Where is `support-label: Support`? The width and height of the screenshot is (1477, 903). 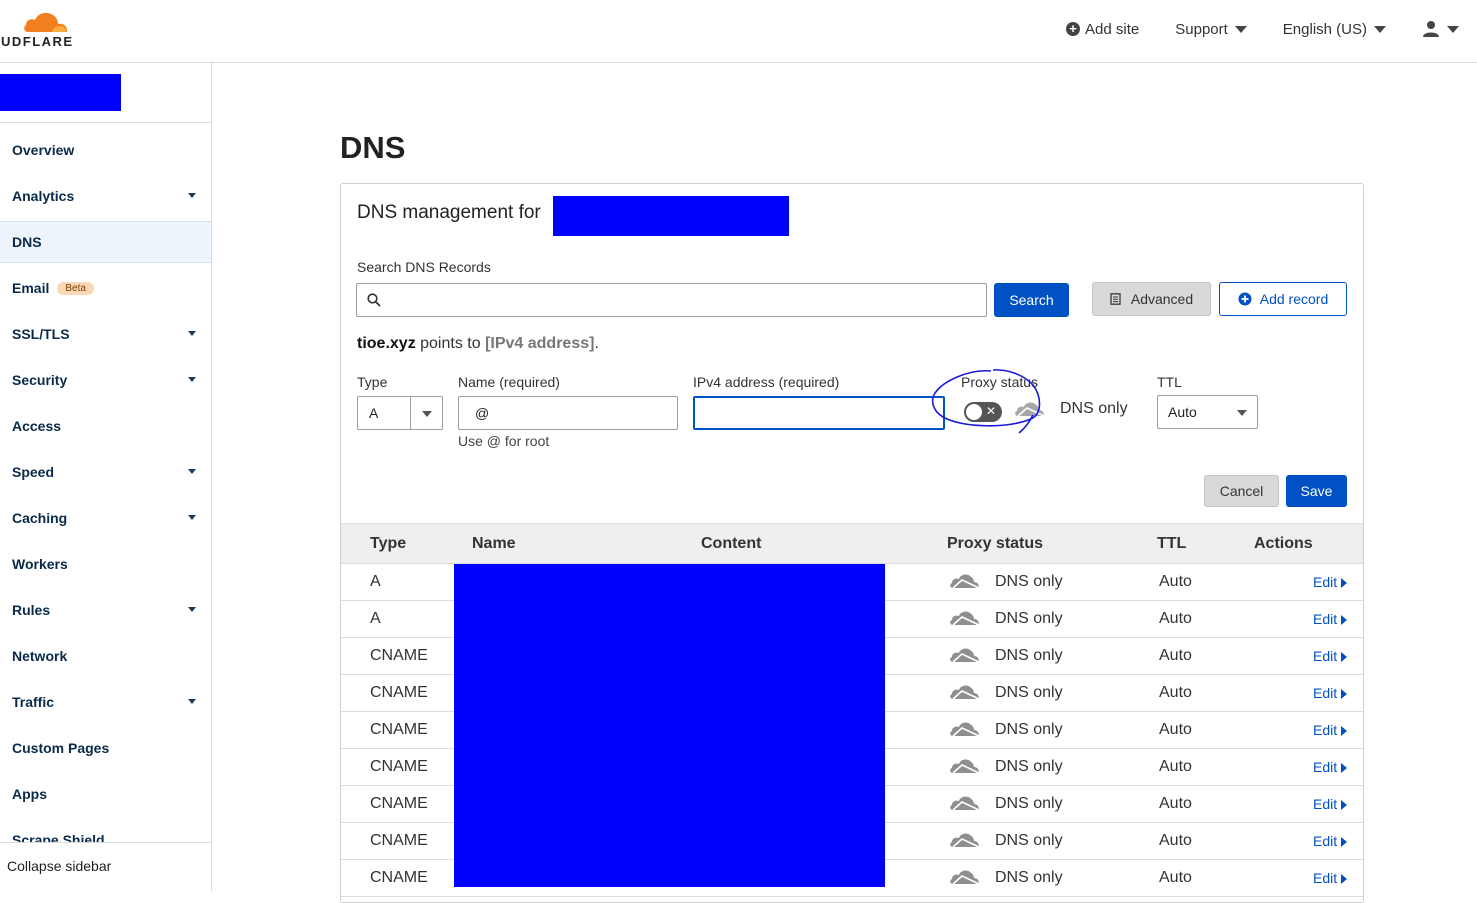 support-label: Support is located at coordinates (1201, 29).